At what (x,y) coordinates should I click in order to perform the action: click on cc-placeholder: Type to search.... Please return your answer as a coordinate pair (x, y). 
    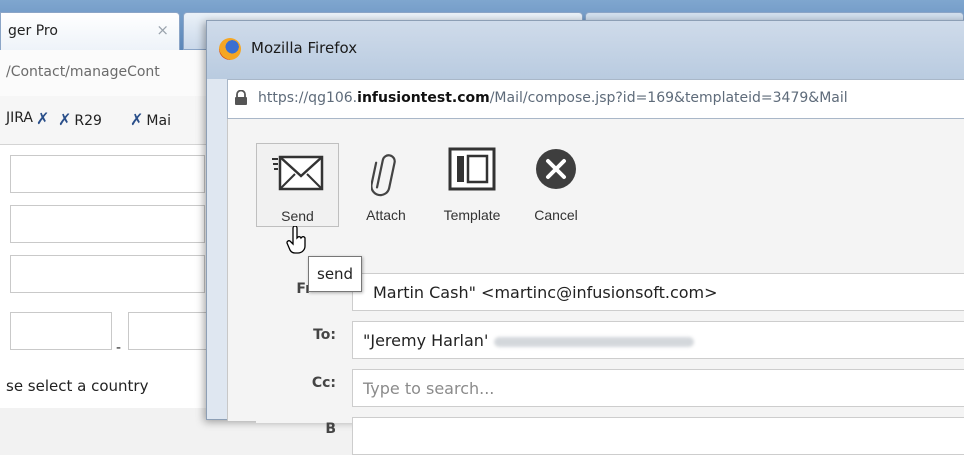
    Looking at the image, I should click on (429, 388).